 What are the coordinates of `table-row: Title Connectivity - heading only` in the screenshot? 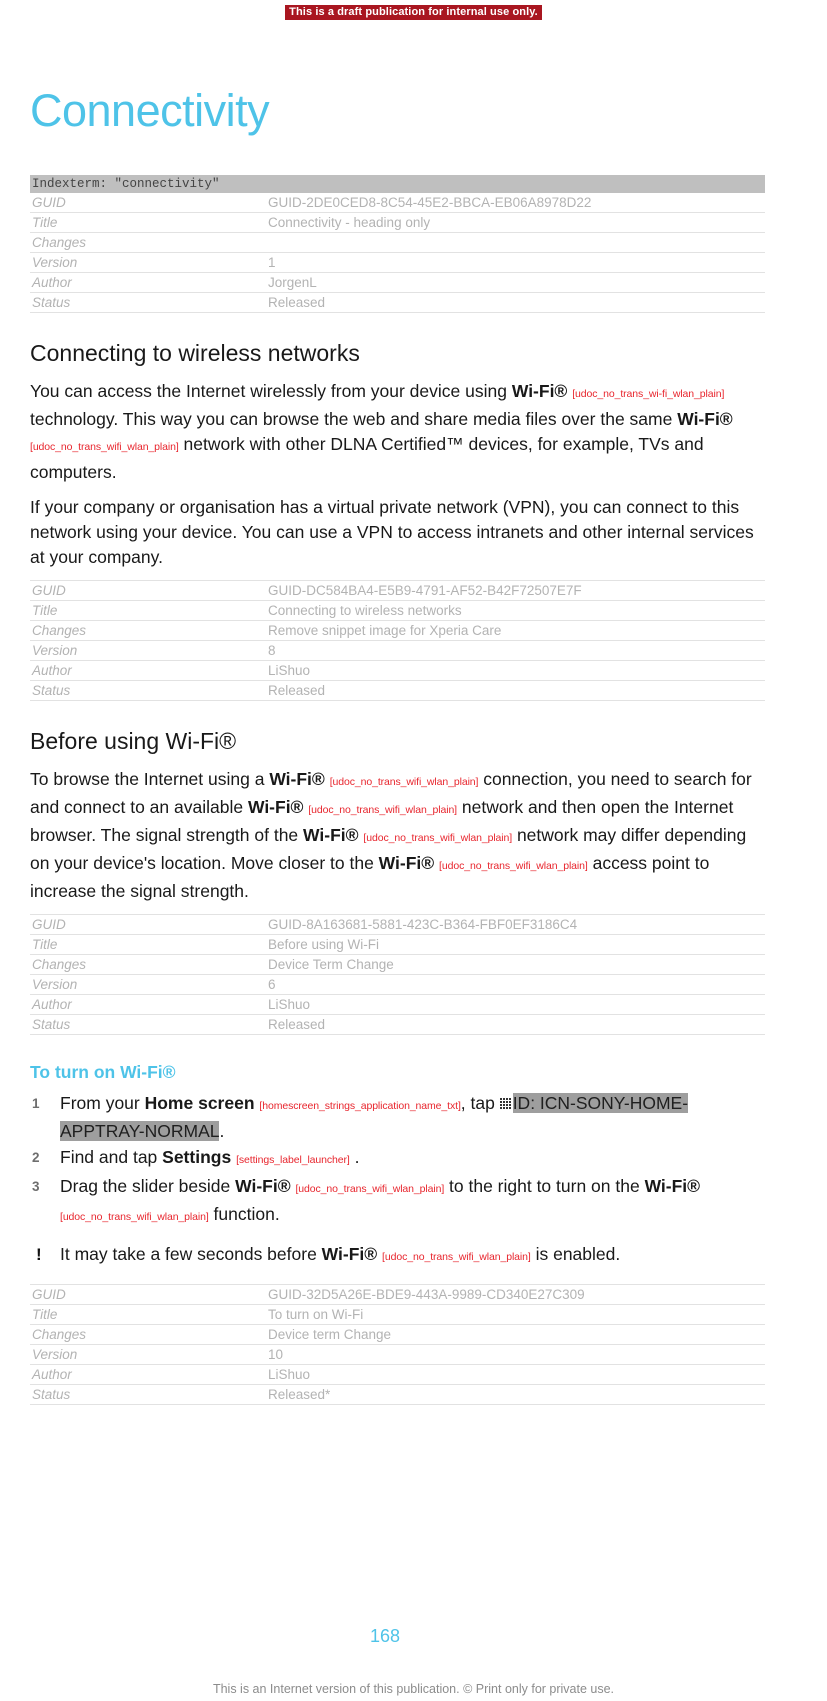 It's located at (397, 222).